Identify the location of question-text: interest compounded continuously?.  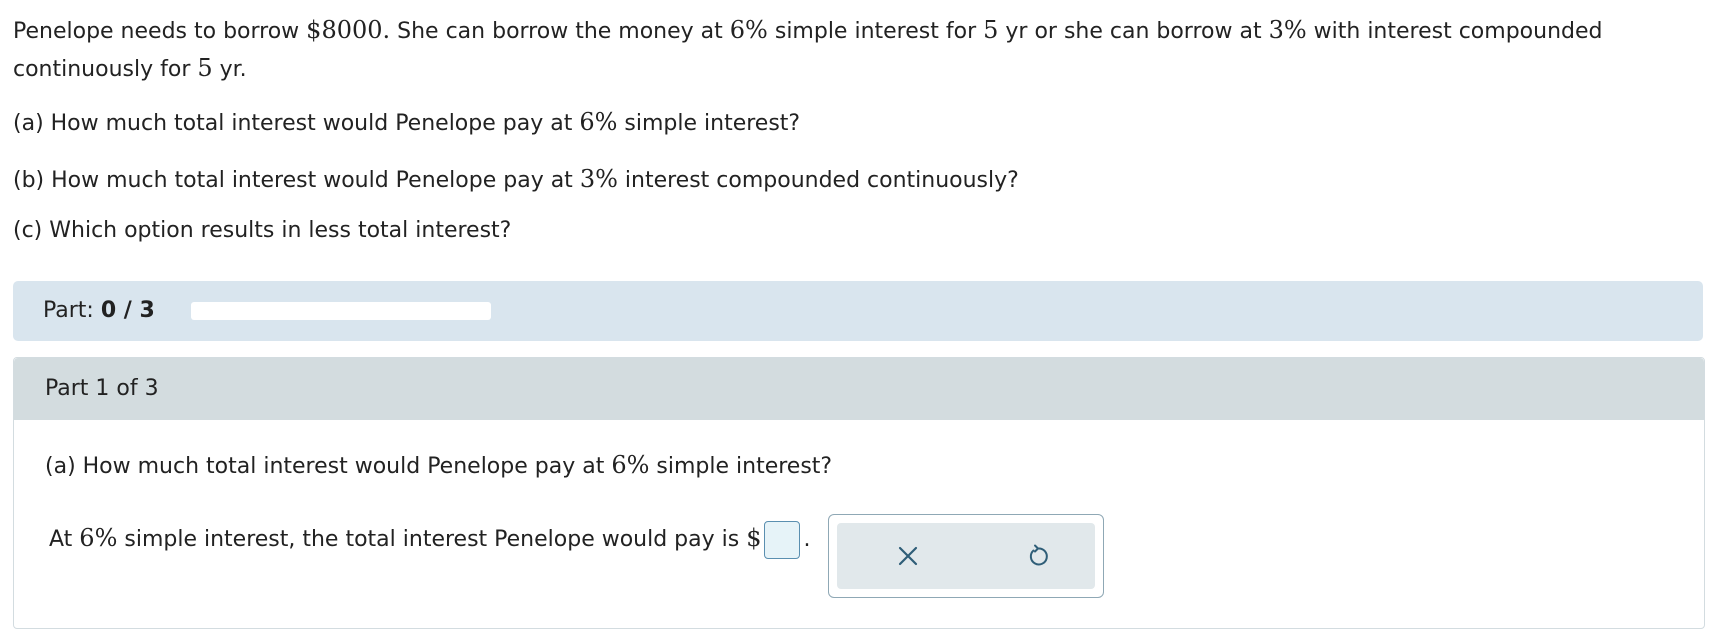
(818, 180).